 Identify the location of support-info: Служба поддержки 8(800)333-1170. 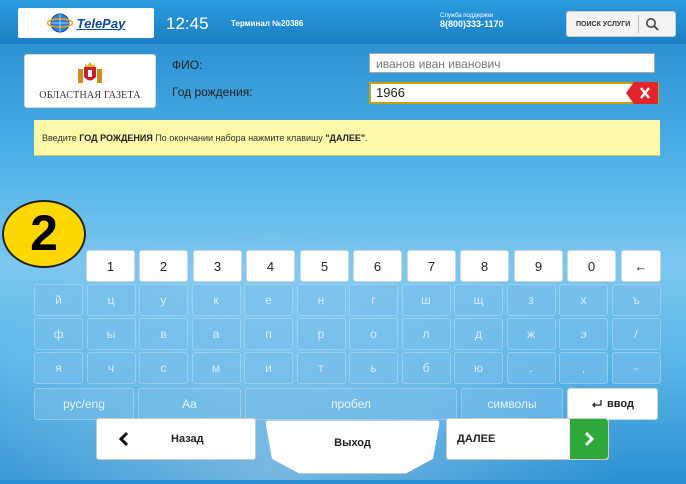
(472, 21).